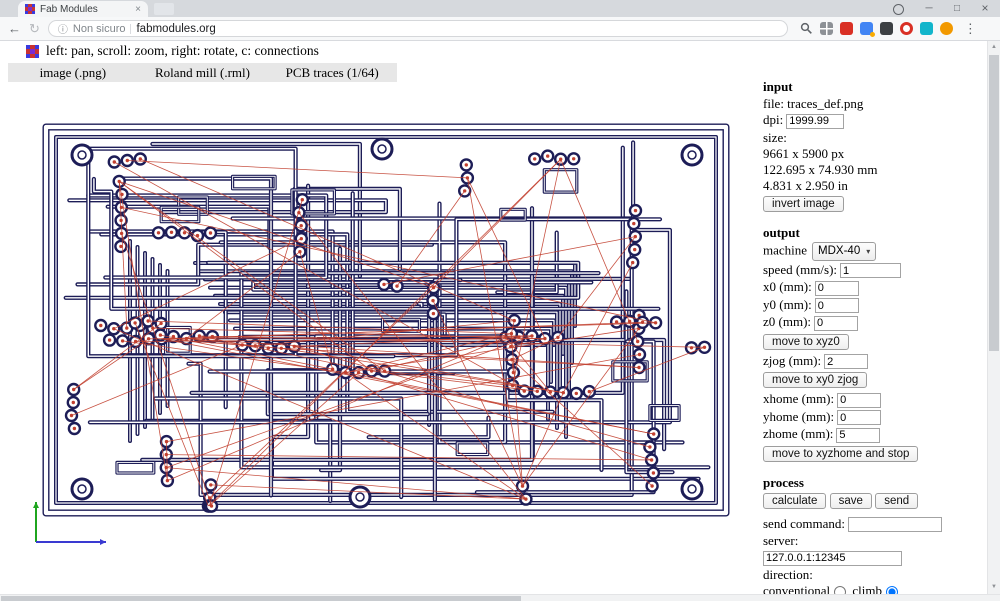 The image size is (1000, 601). Describe the element at coordinates (803, 203) in the screenshot. I see `invert-image-button: invert image` at that location.